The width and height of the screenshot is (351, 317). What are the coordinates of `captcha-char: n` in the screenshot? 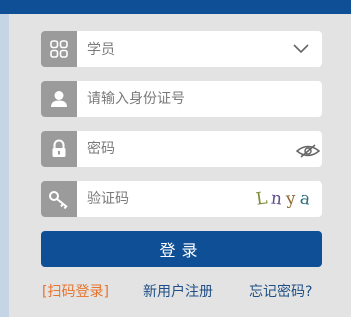 It's located at (277, 199).